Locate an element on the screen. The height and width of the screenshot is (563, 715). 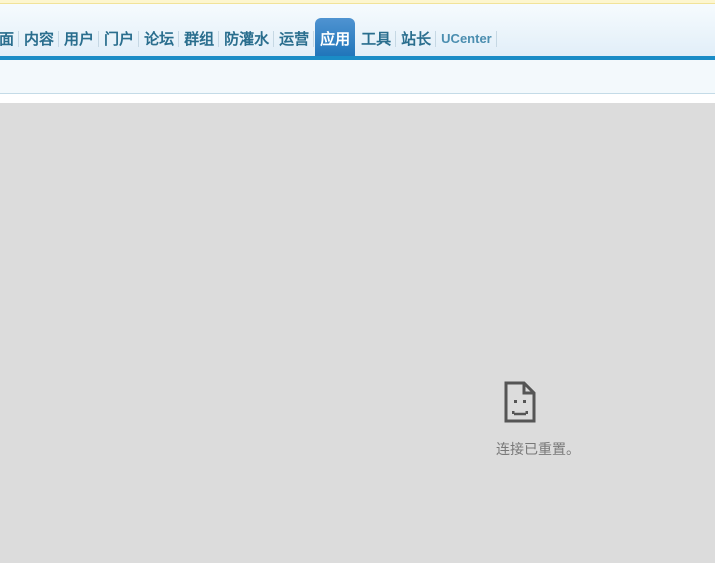
tab-operations: 运营 is located at coordinates (294, 38).